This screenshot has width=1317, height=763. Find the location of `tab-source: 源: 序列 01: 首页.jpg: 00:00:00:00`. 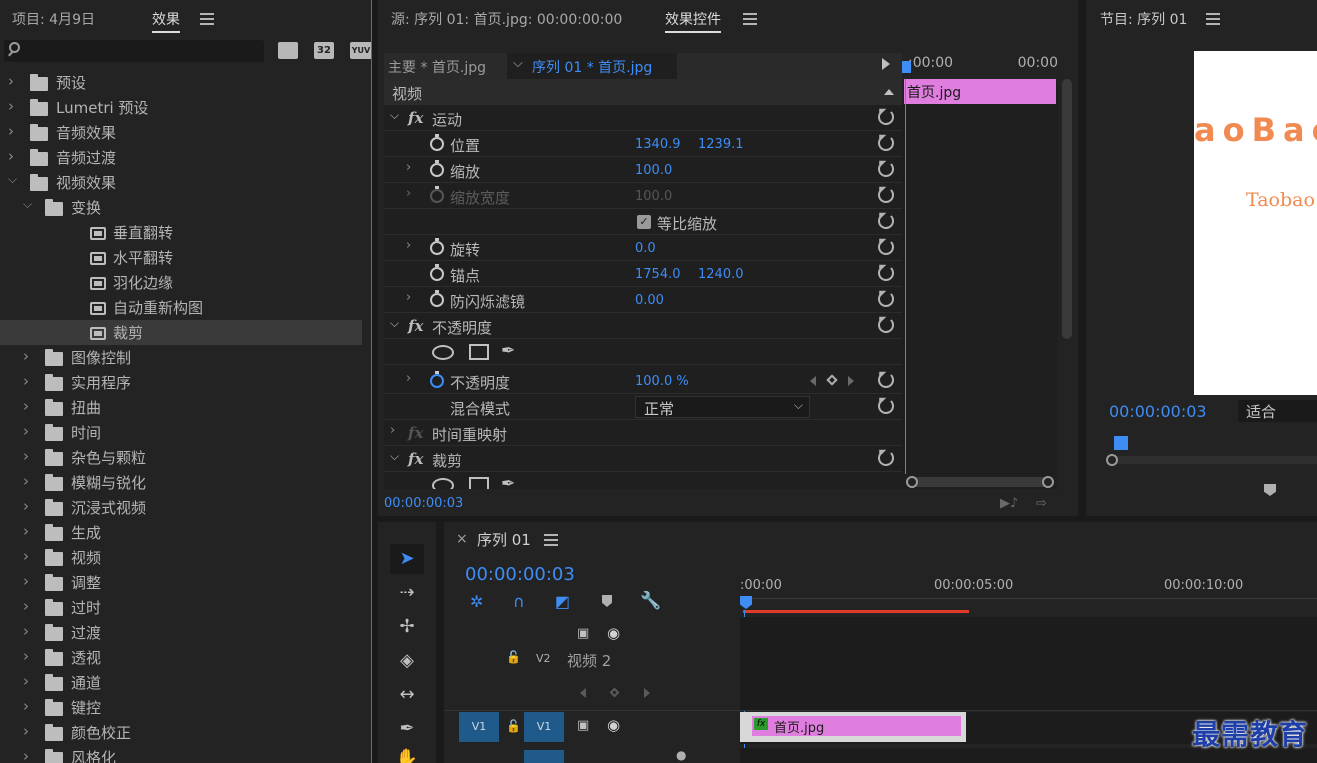

tab-source: 源: 序列 01: 首页.jpg: 00:00:00:00 is located at coordinates (506, 19).